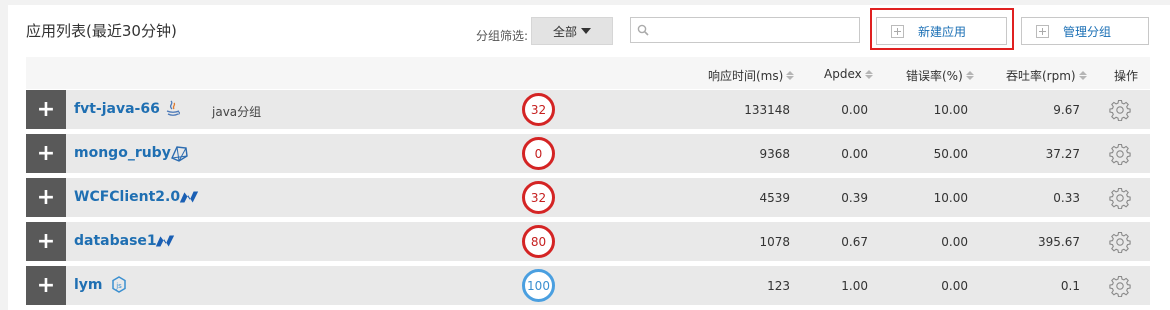  Describe the element at coordinates (774, 198) in the screenshot. I see `response-time-value: 4539` at that location.